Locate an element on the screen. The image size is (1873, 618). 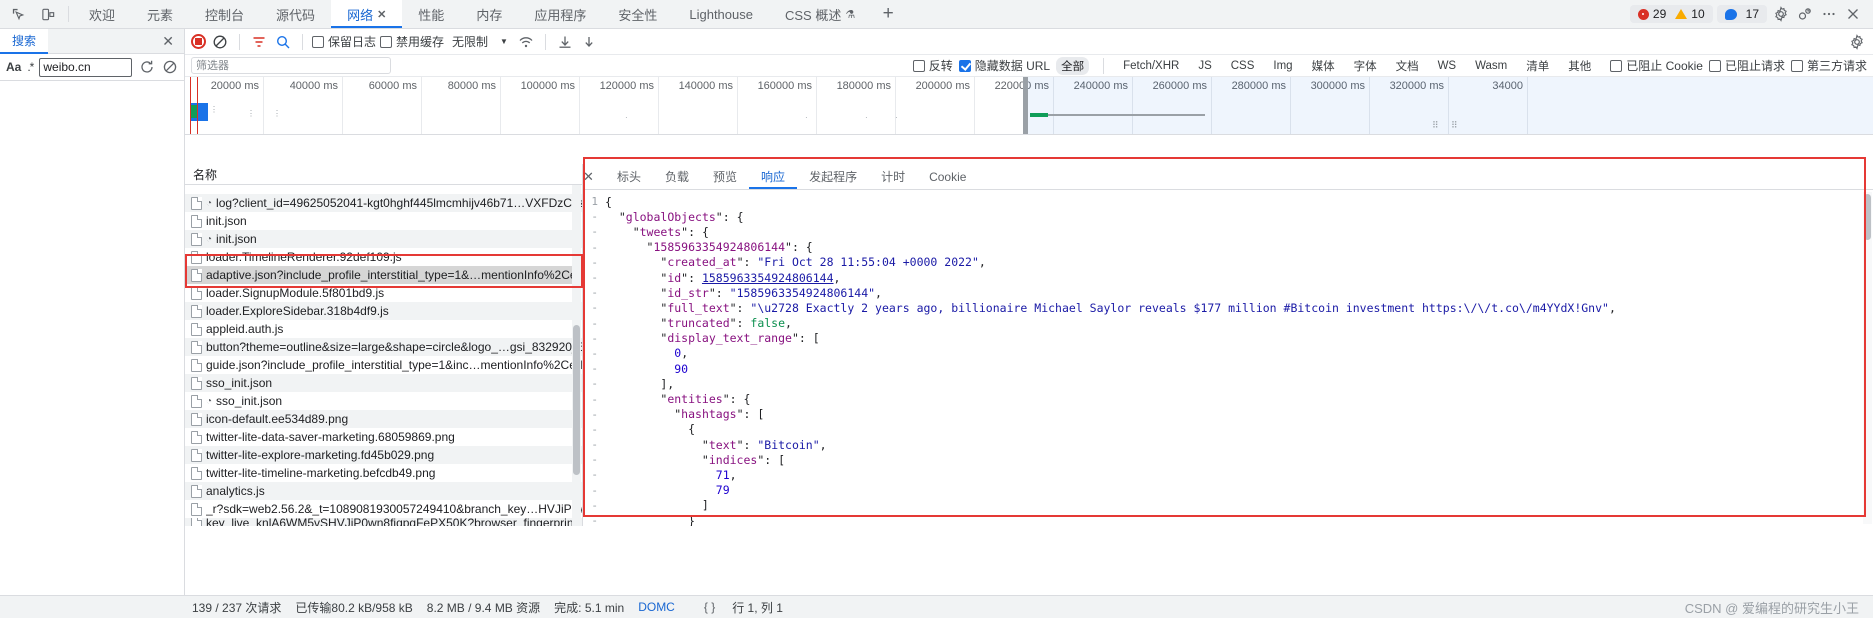
search-close-icon: ✕ is located at coordinates (168, 41).